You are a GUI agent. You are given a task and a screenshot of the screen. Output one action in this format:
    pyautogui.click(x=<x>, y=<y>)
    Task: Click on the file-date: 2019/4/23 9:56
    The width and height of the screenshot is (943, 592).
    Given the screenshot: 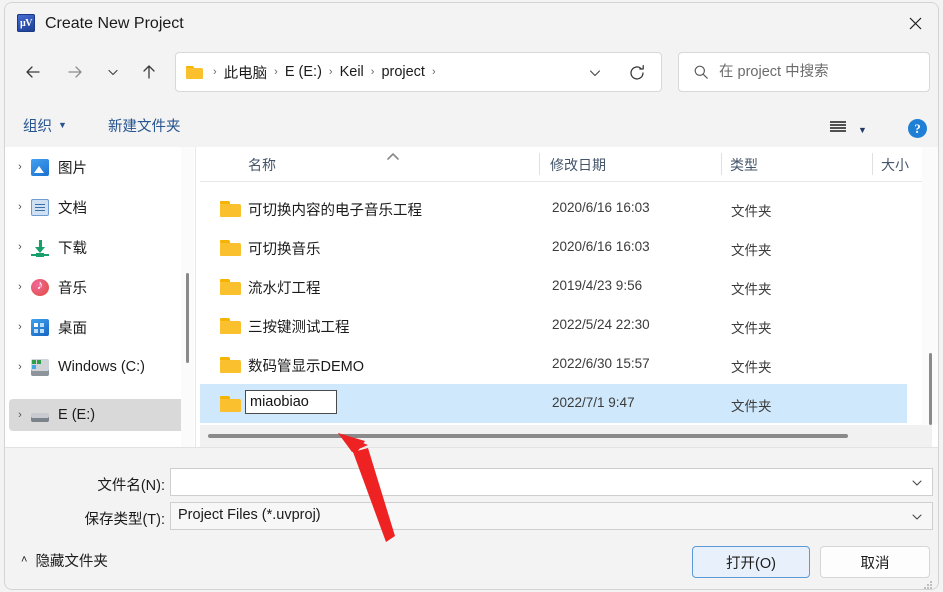 What is the action you would take?
    pyautogui.click(x=597, y=285)
    